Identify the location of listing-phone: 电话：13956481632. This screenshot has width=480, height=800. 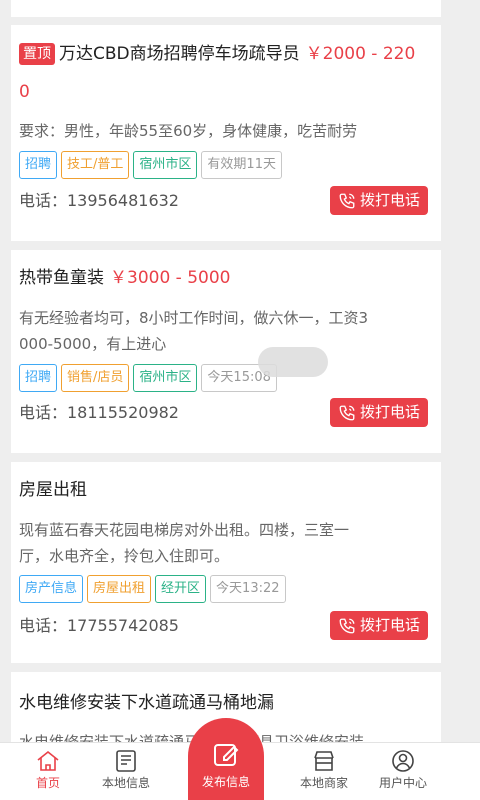
(99, 200).